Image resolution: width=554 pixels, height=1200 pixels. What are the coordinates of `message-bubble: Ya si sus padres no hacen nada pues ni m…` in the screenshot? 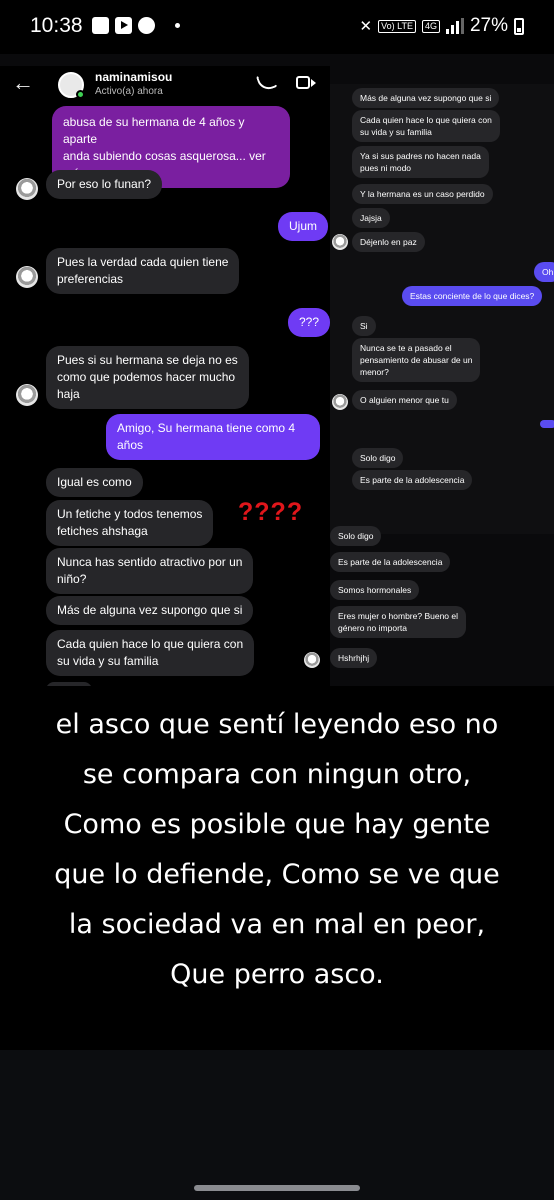 It's located at (420, 162).